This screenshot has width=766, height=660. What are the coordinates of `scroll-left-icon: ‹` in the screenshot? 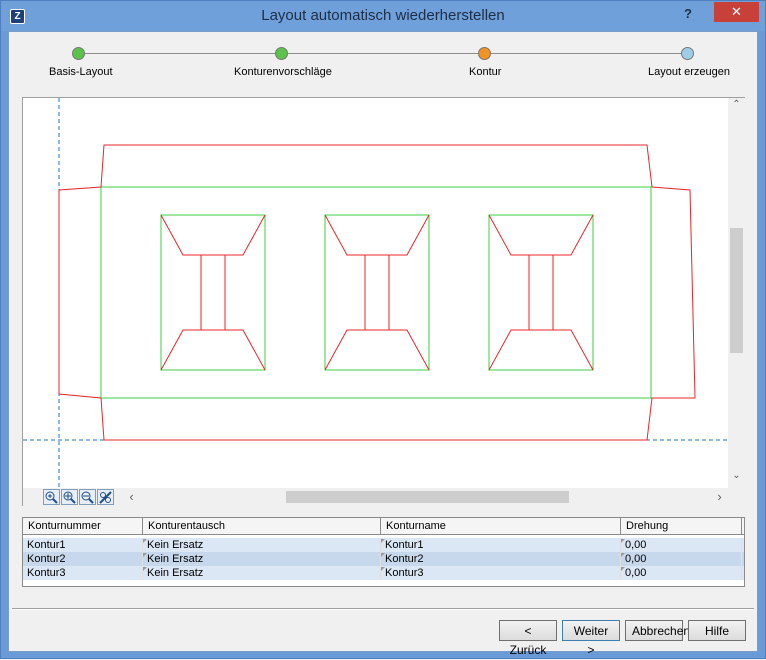 It's located at (131, 497).